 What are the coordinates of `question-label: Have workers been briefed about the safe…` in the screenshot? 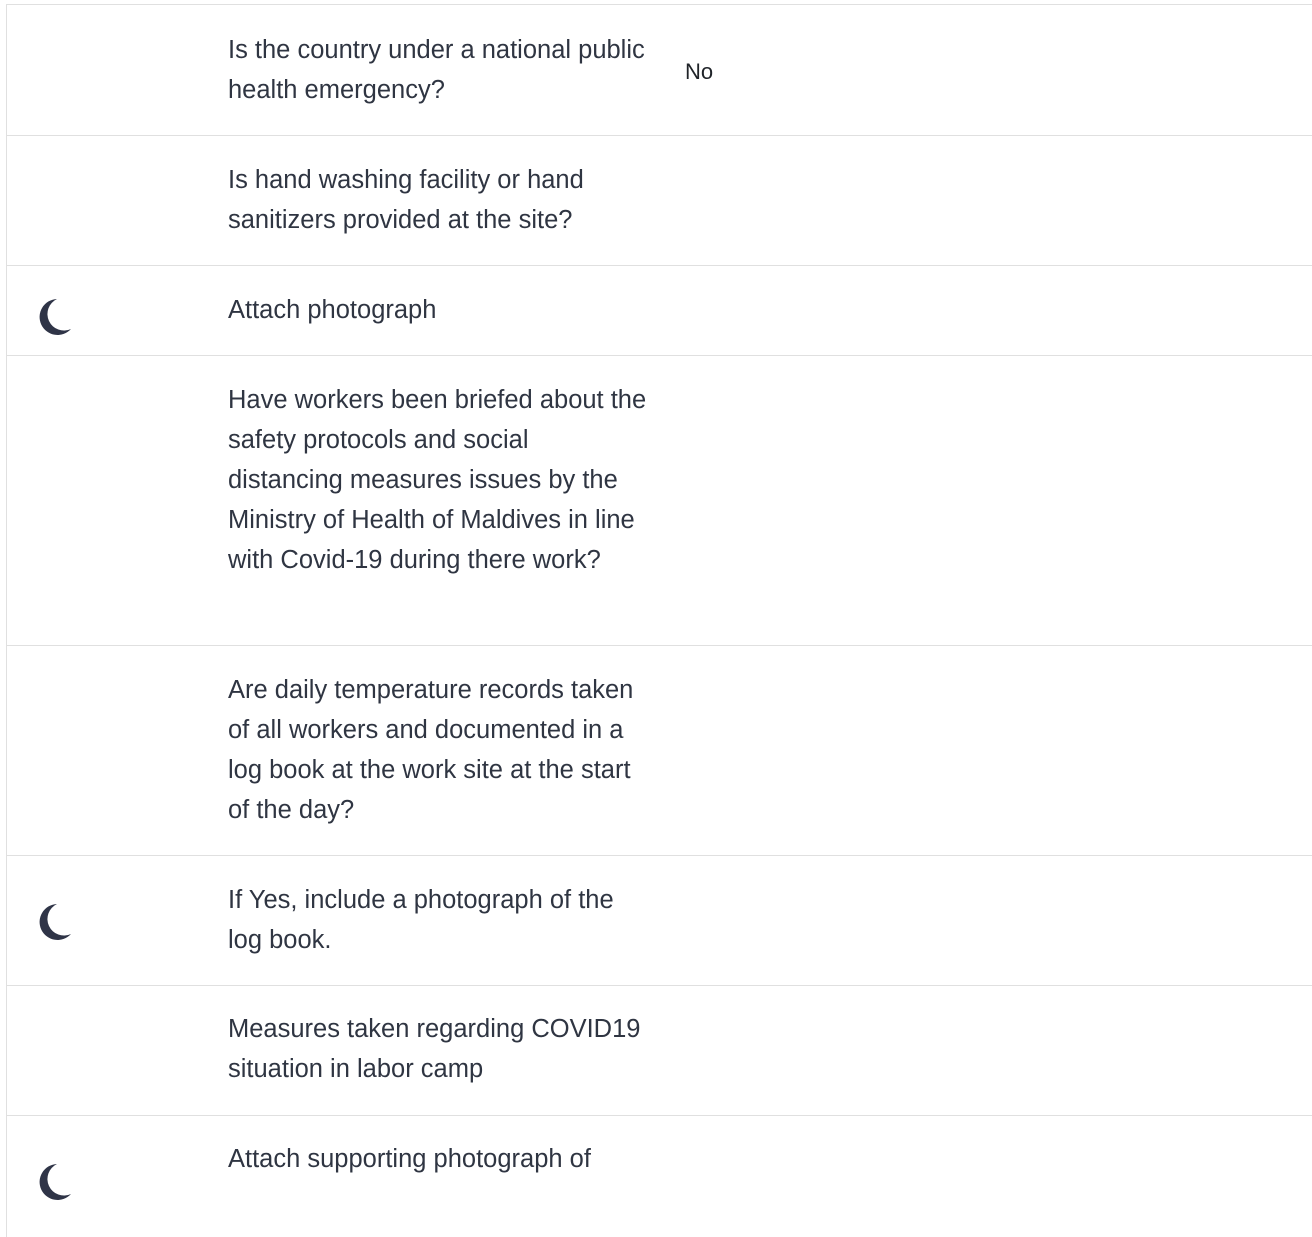 It's located at (437, 480).